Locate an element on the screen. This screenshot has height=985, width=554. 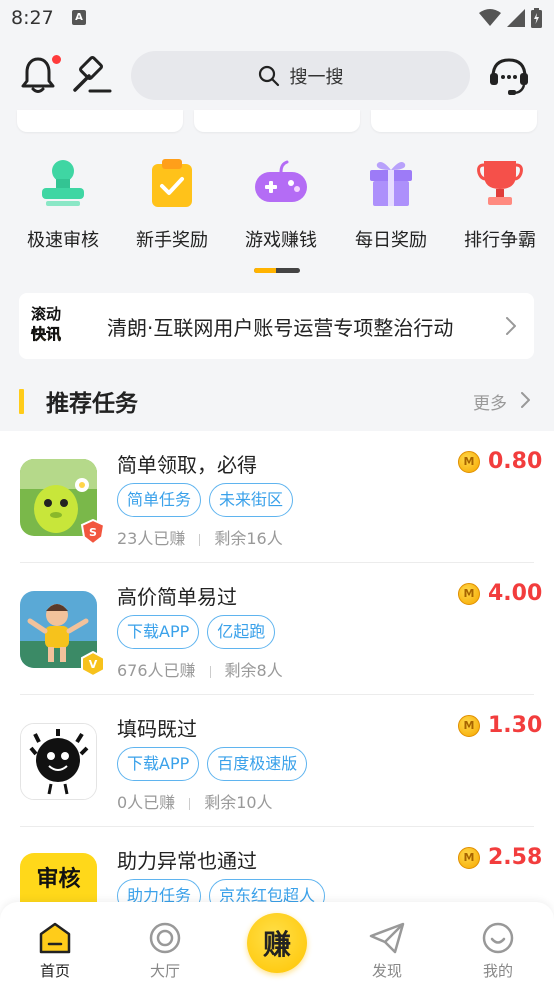
news-text: 清朗·互联网用户账号运营专项整治行动 is located at coordinates (280, 327).